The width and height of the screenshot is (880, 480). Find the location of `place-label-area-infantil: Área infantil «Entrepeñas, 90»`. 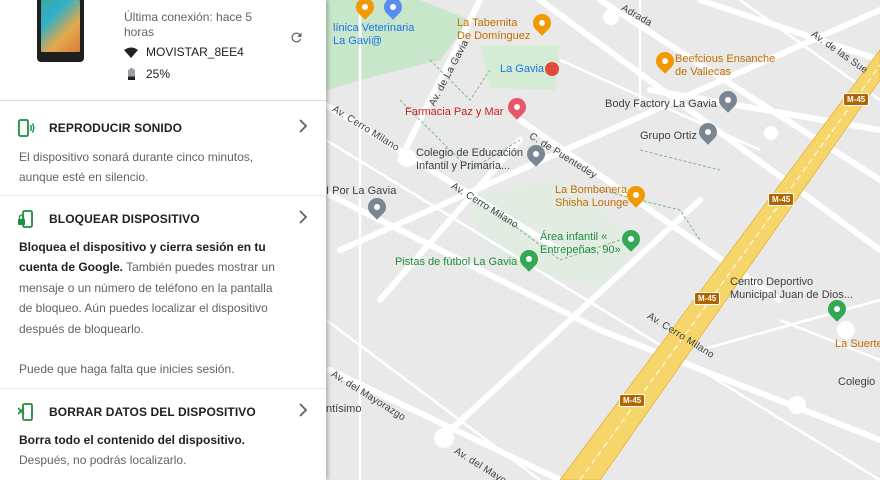

place-label-area-infantil: Área infantil «Entrepeñas, 90» is located at coordinates (580, 244).